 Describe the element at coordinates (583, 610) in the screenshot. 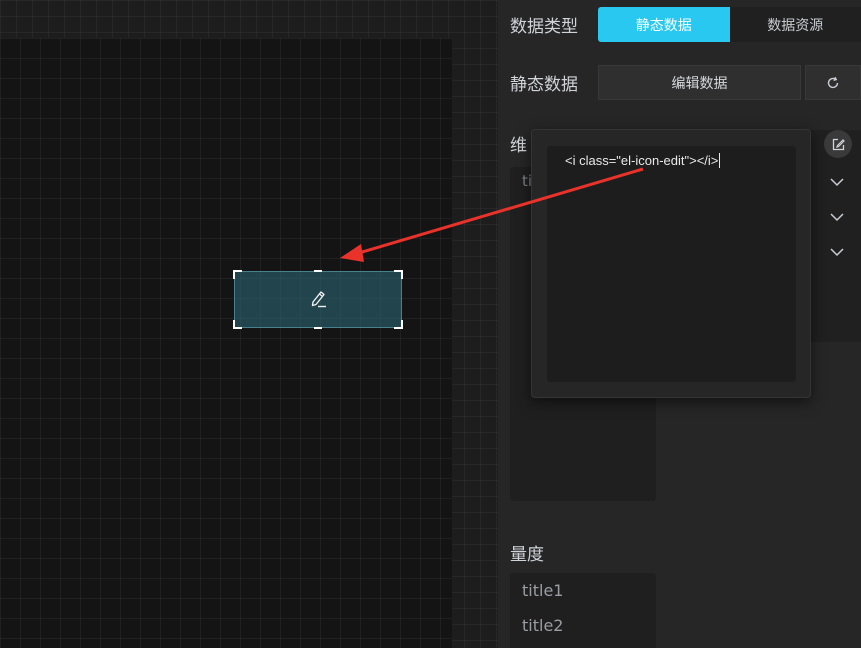

I see `measure-list: title1 title2` at that location.